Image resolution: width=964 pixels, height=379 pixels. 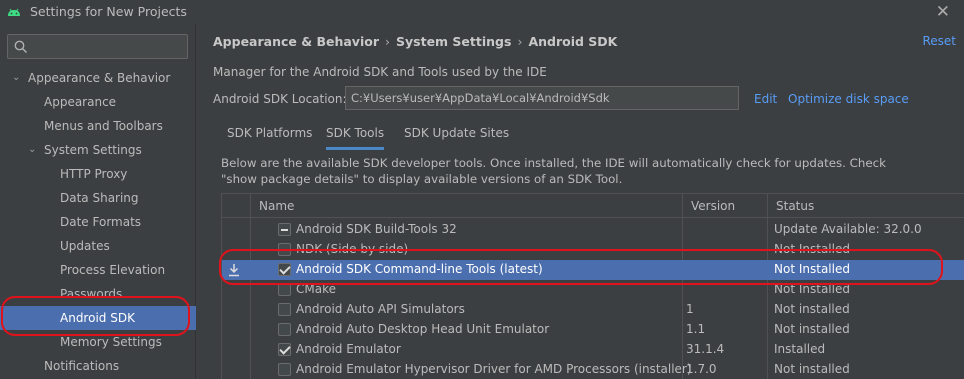 I want to click on row-name: Android SDK Command-line Tools (latest), so click(x=419, y=269).